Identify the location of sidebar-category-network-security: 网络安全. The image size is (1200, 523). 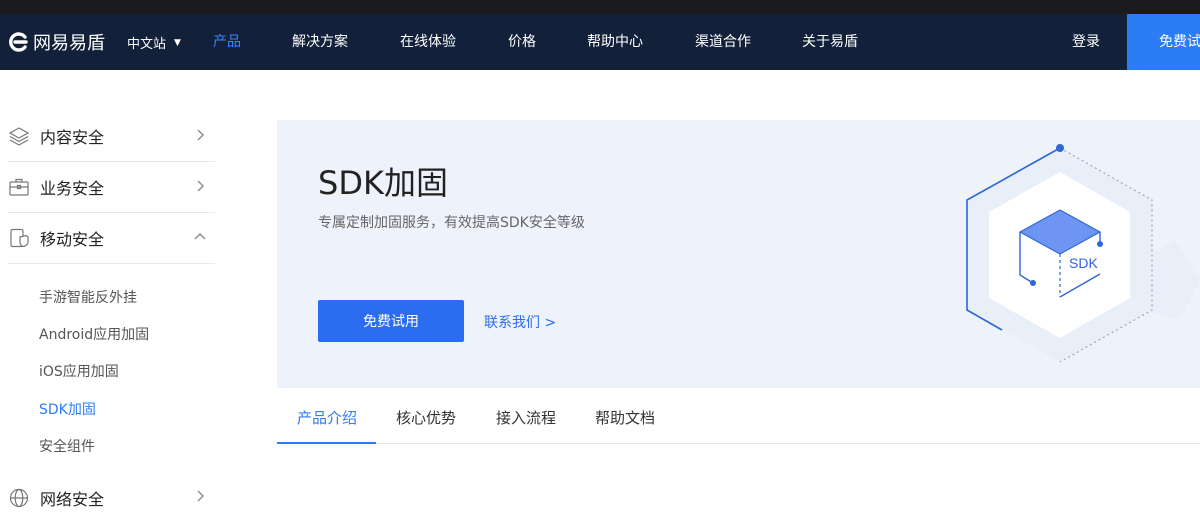
(111, 497).